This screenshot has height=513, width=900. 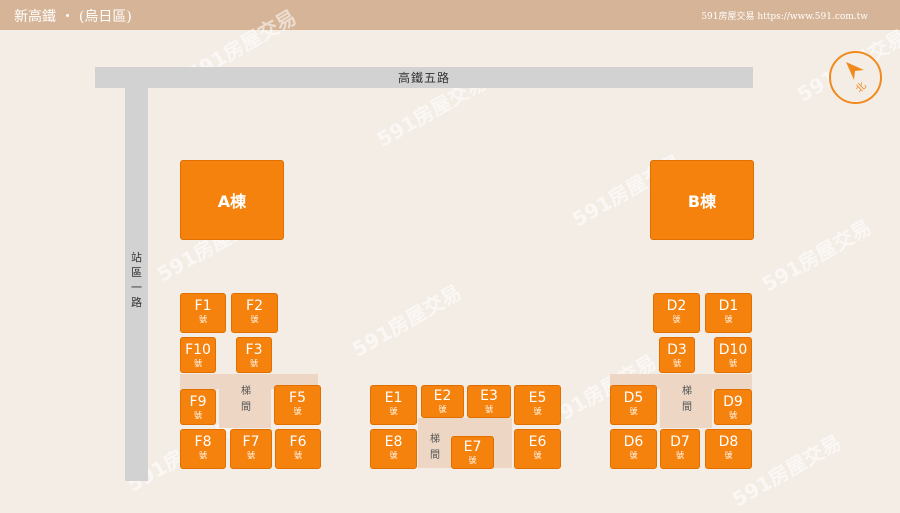 What do you see at coordinates (298, 449) in the screenshot?
I see `unit-f6: F6 號` at bounding box center [298, 449].